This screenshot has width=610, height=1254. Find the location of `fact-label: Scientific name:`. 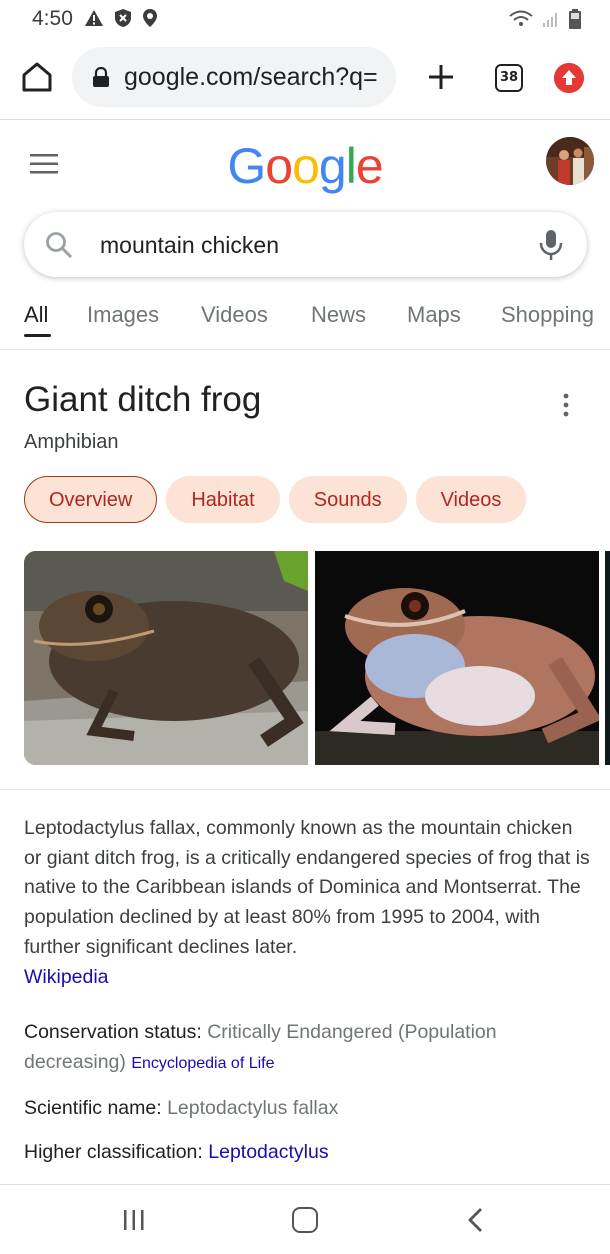

fact-label: Scientific name: is located at coordinates (96, 1108).